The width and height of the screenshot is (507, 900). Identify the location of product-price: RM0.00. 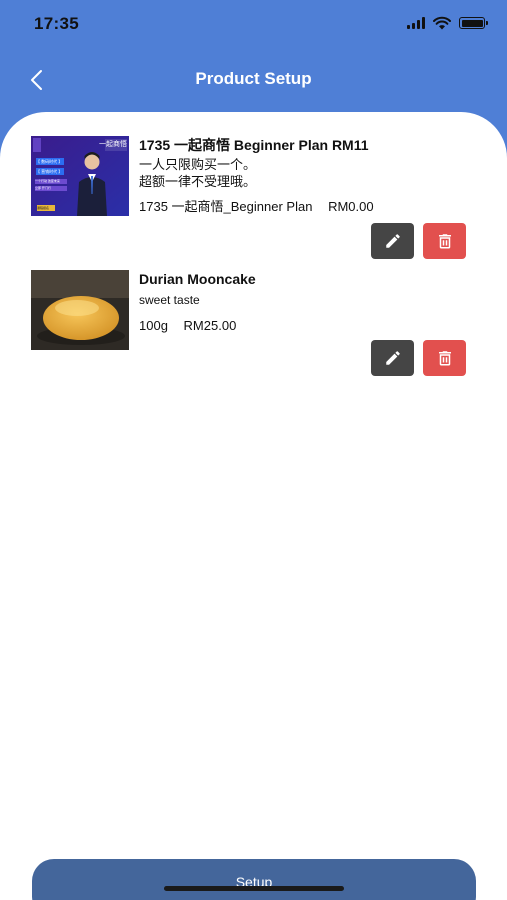
(351, 206).